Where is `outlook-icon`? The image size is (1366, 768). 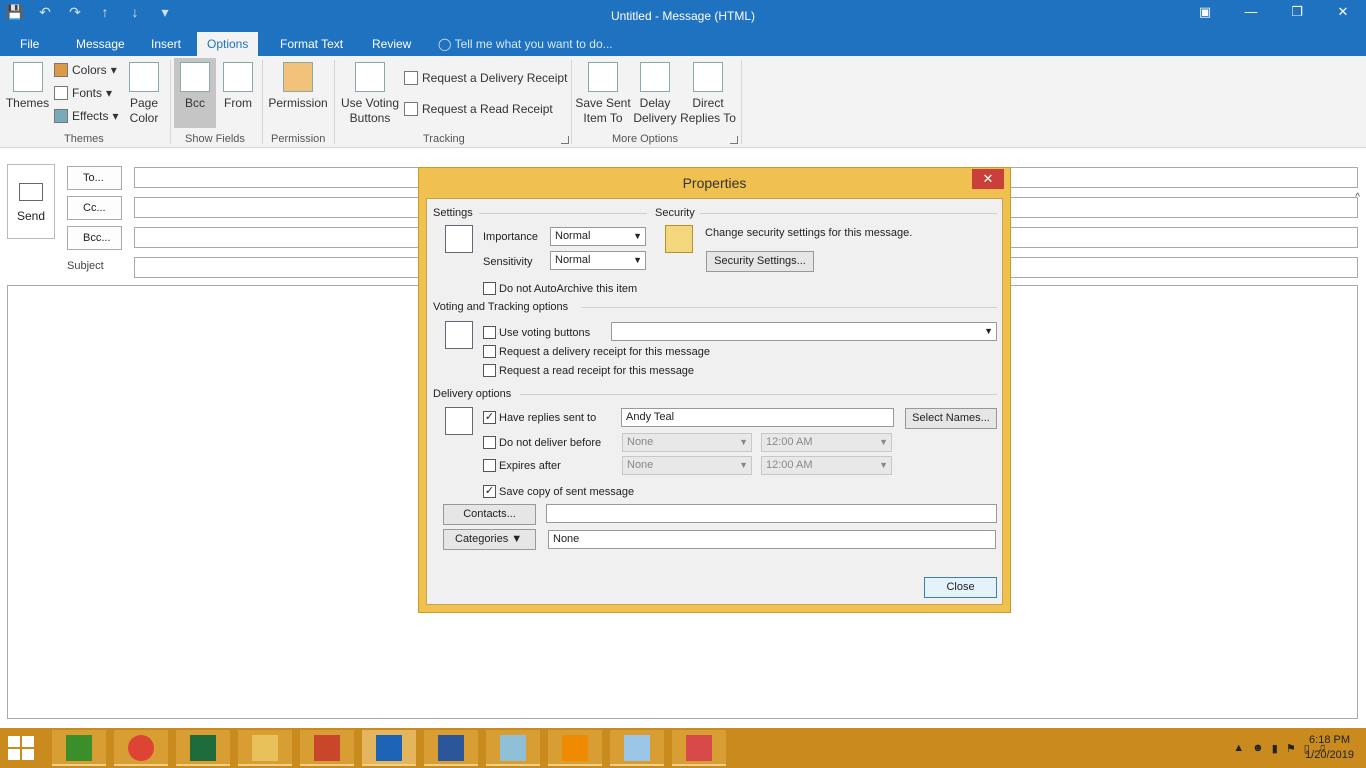
outlook-icon is located at coordinates (389, 748).